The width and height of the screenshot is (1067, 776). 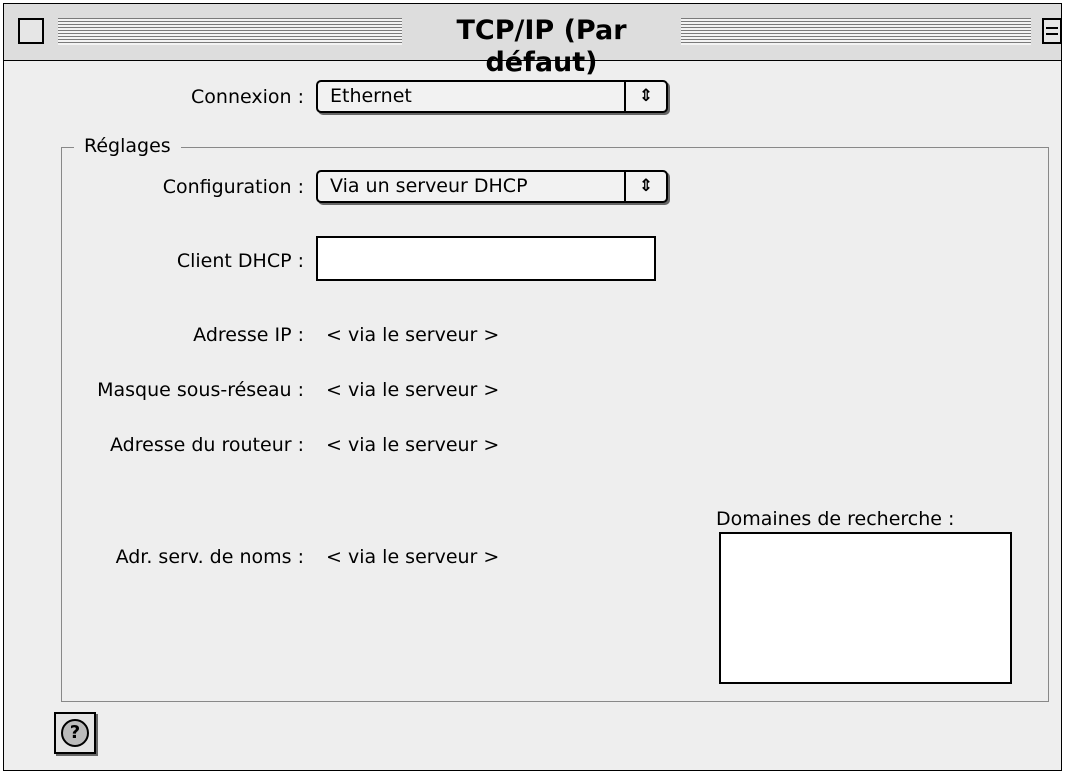 I want to click on router-address-label: Adresse du routeur :, so click(x=207, y=445).